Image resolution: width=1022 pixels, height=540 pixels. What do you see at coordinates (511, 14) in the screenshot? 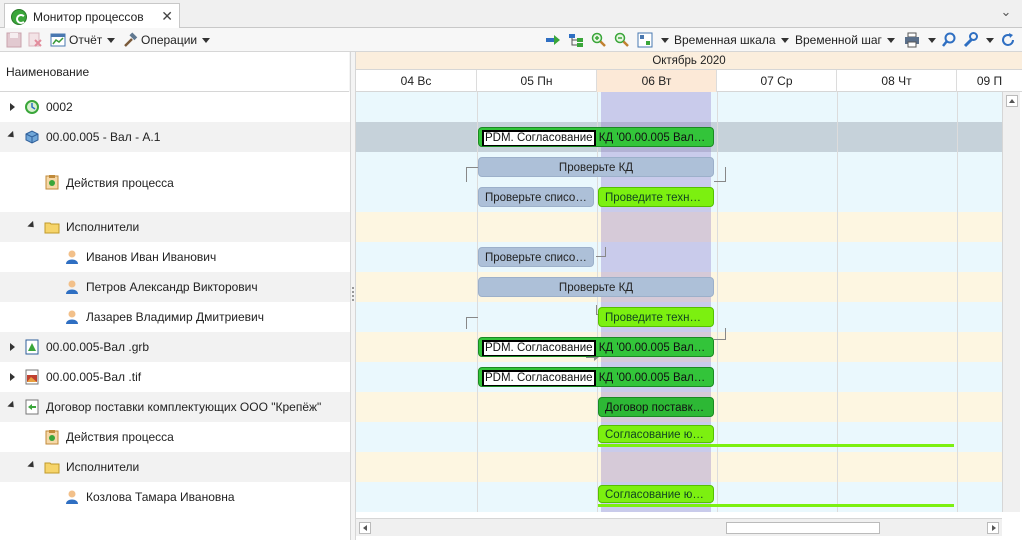
I see `tab-strip: Монитор процессов ✕ ⌄` at bounding box center [511, 14].